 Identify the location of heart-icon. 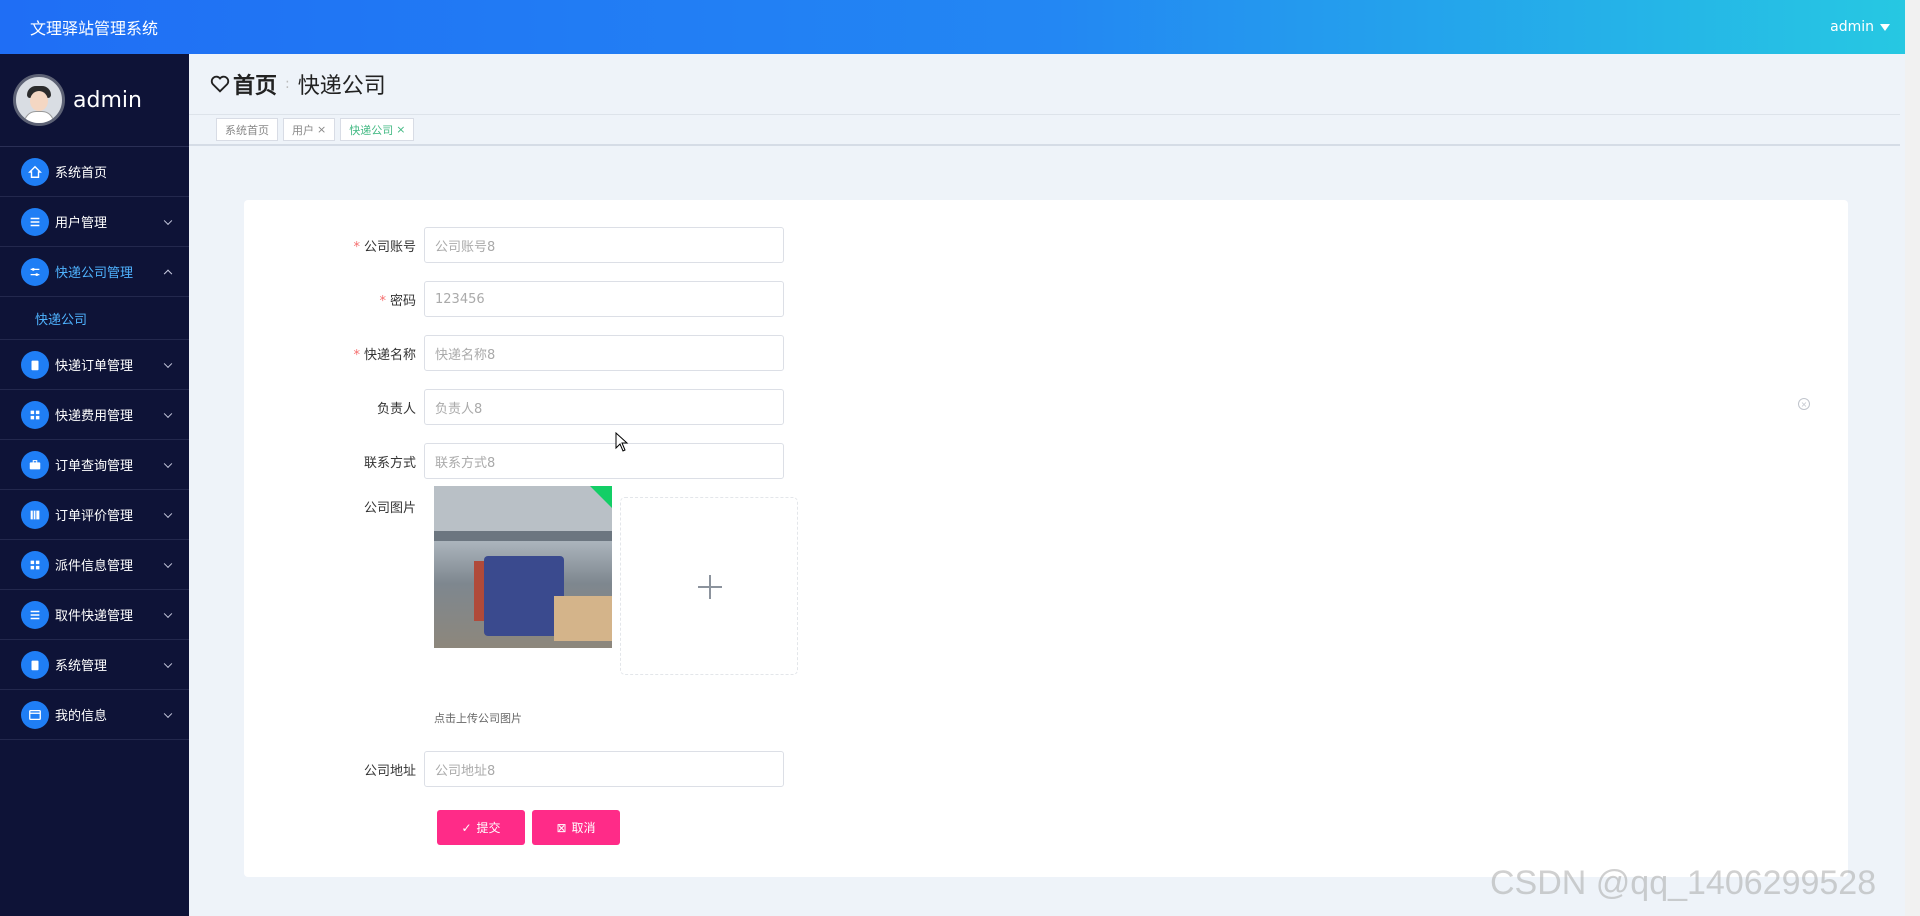
(220, 84).